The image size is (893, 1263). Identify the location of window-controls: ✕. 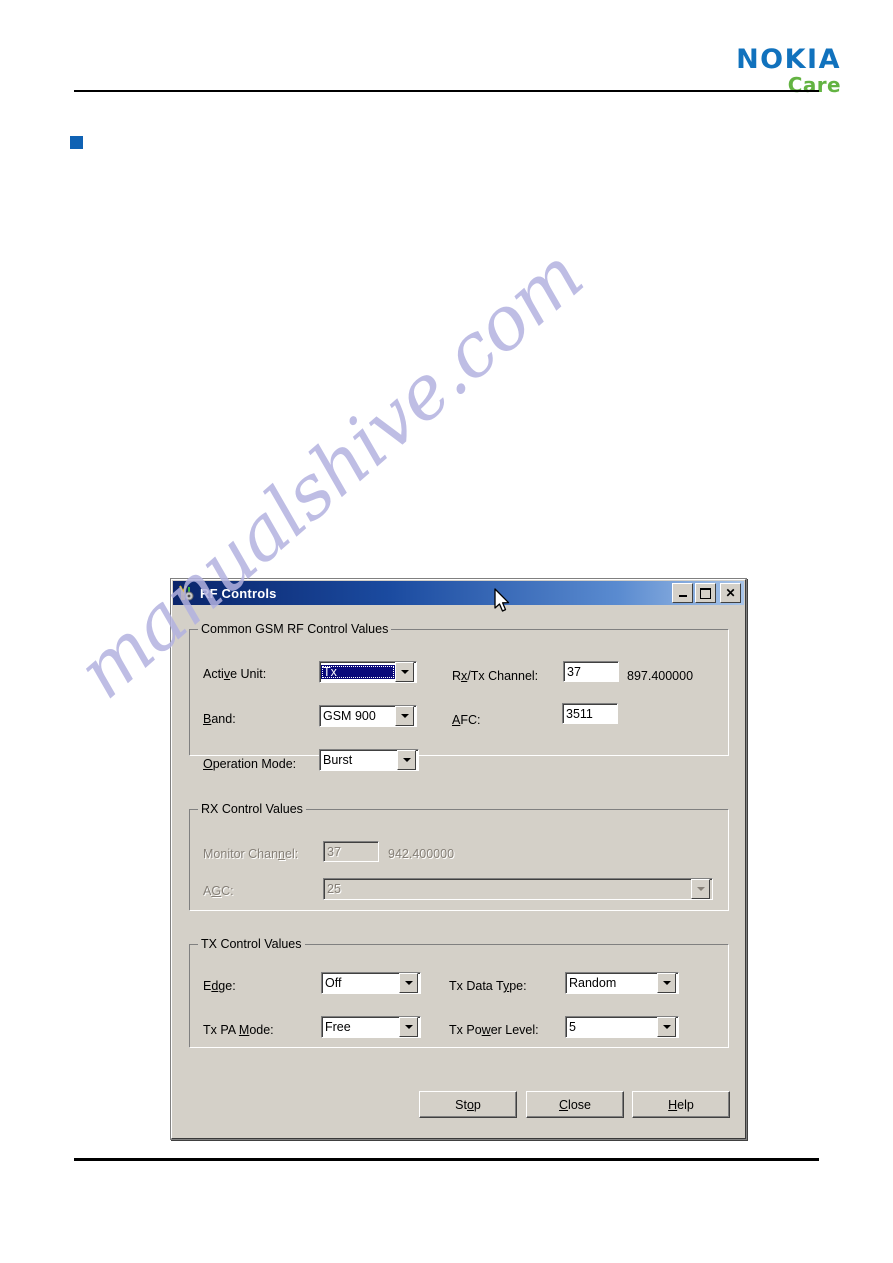
(706, 593).